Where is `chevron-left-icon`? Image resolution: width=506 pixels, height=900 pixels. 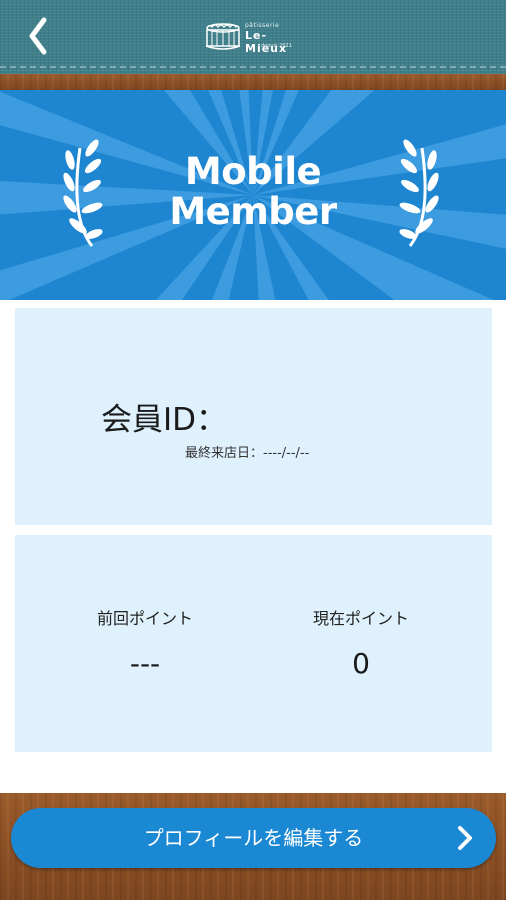
chevron-left-icon is located at coordinates (38, 36).